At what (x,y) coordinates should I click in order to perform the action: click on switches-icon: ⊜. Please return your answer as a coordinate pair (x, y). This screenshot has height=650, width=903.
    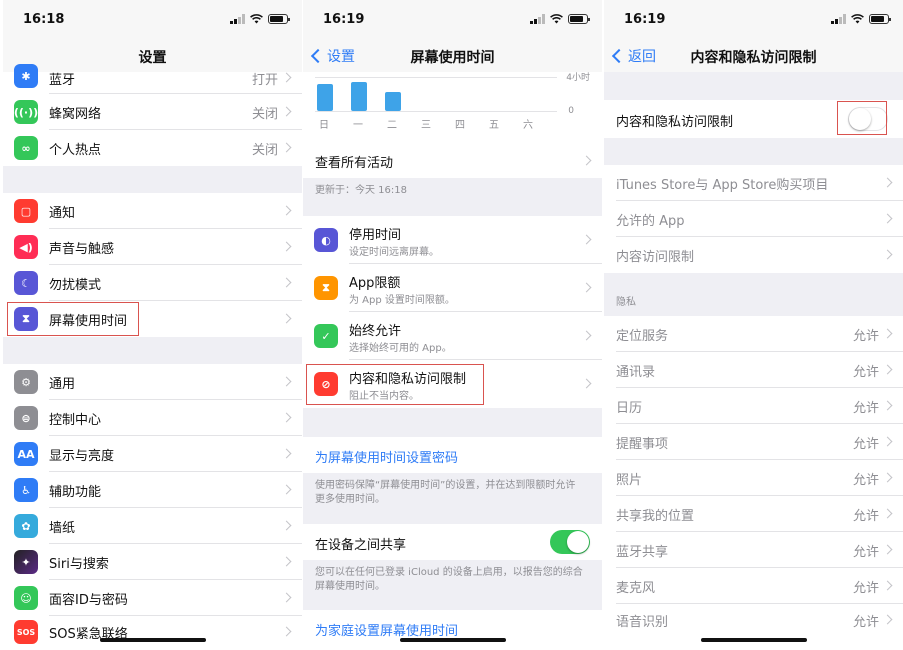
    Looking at the image, I should click on (26, 418).